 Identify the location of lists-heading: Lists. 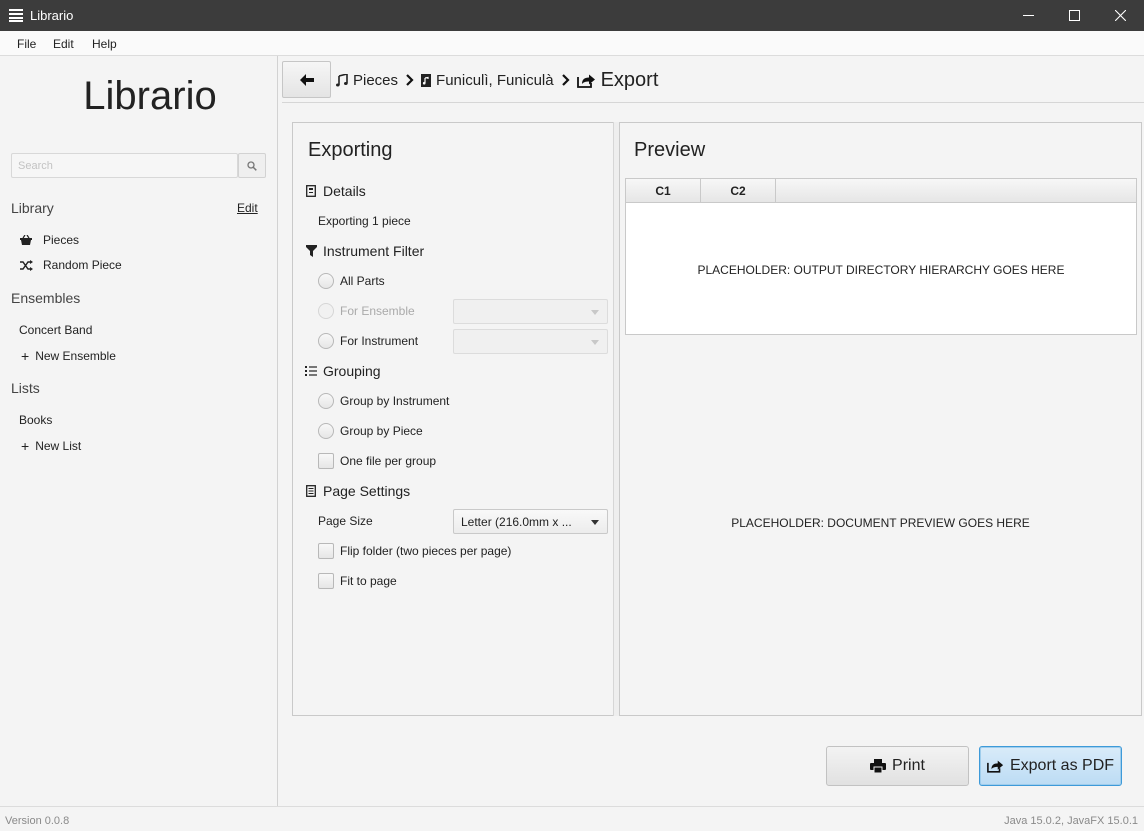
(25, 388).